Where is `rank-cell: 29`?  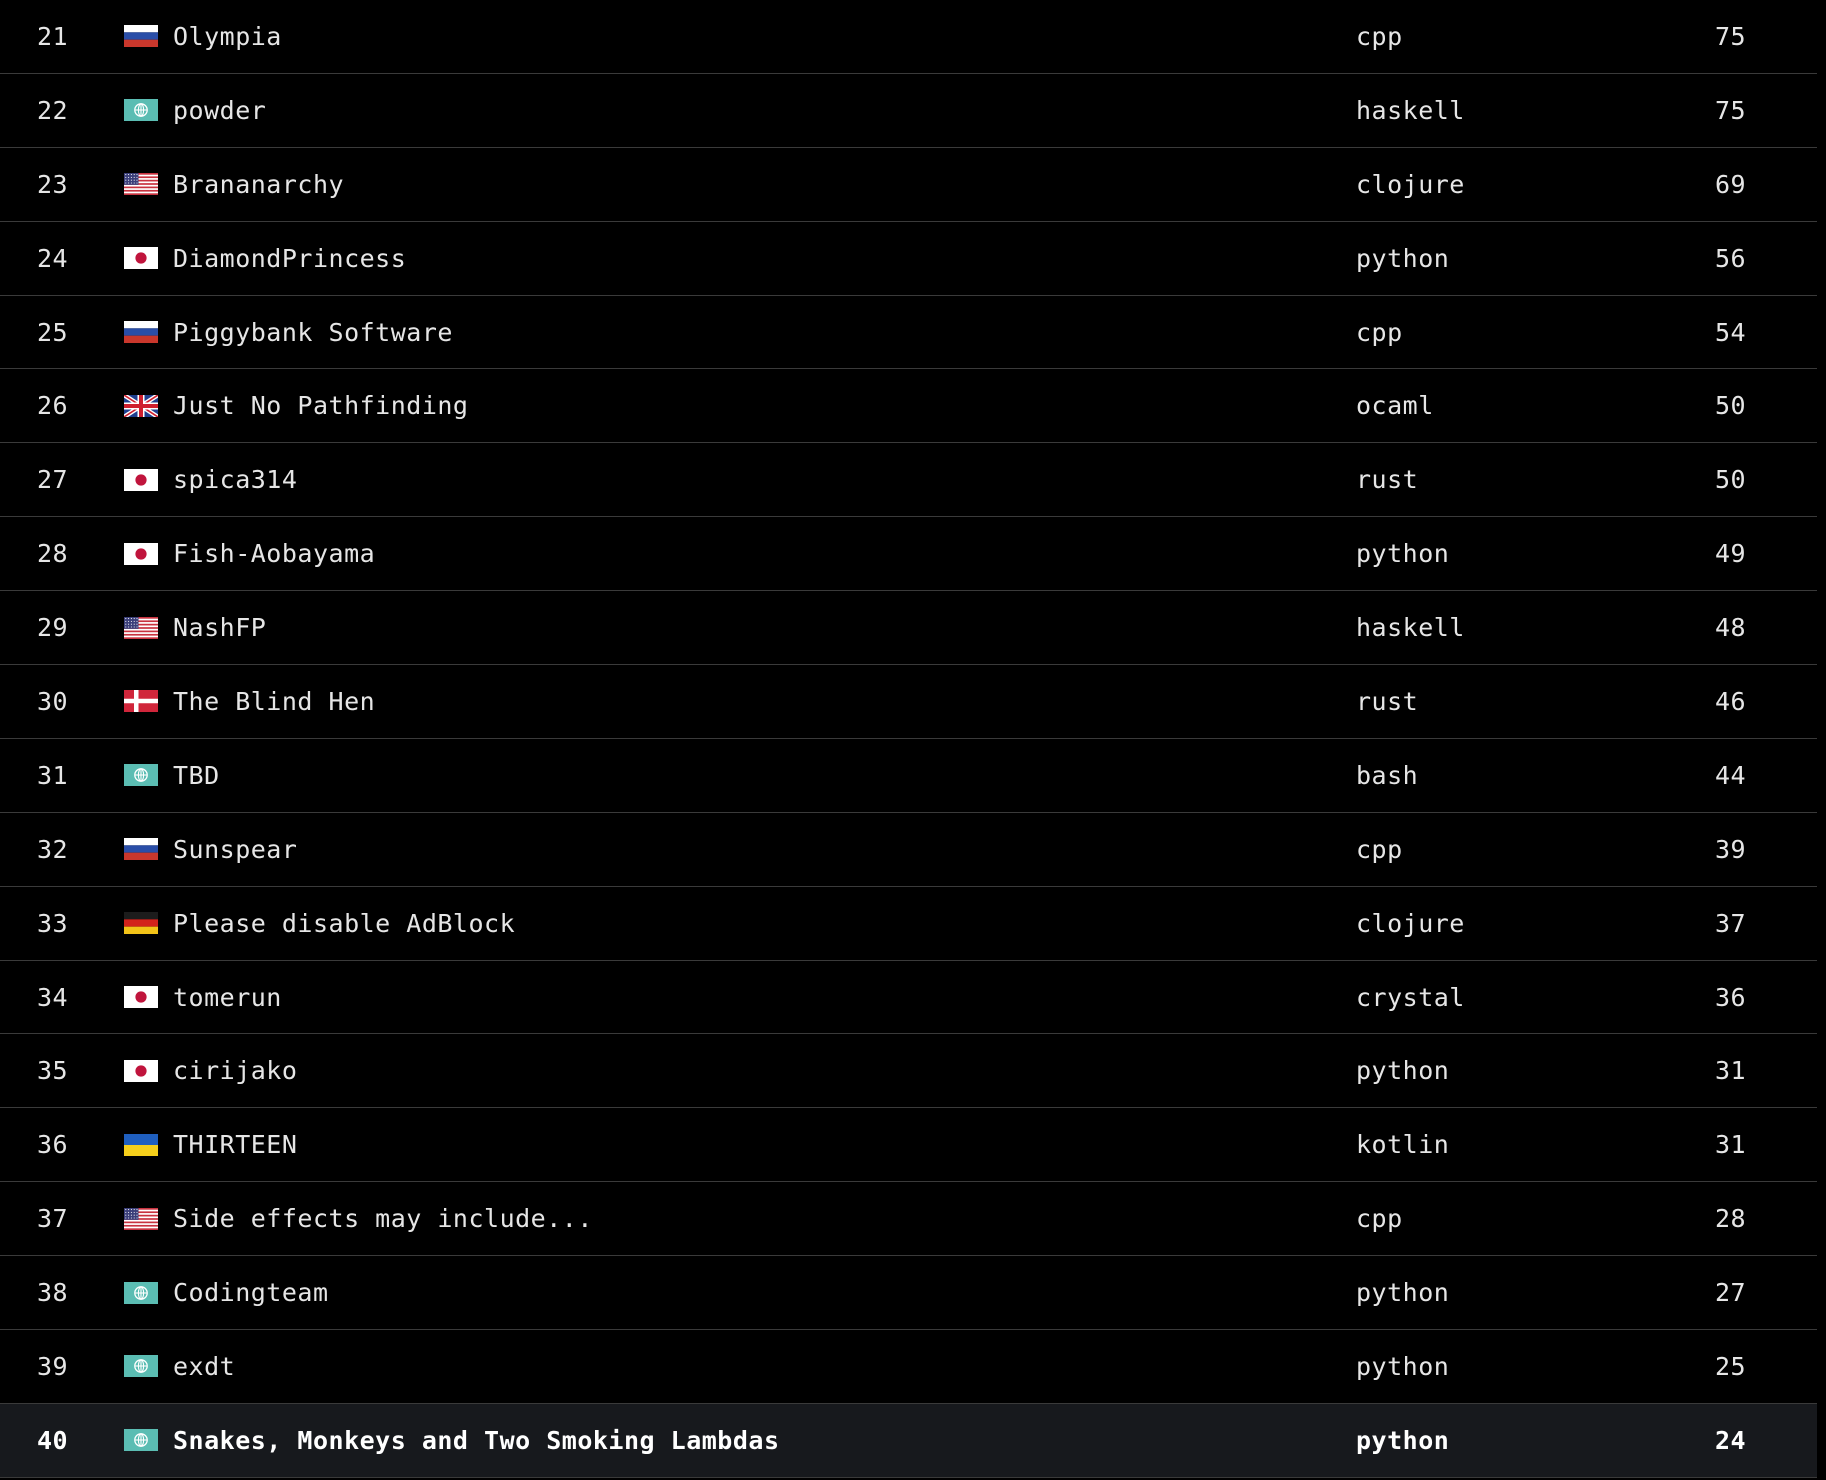
rank-cell: 29 is located at coordinates (53, 628).